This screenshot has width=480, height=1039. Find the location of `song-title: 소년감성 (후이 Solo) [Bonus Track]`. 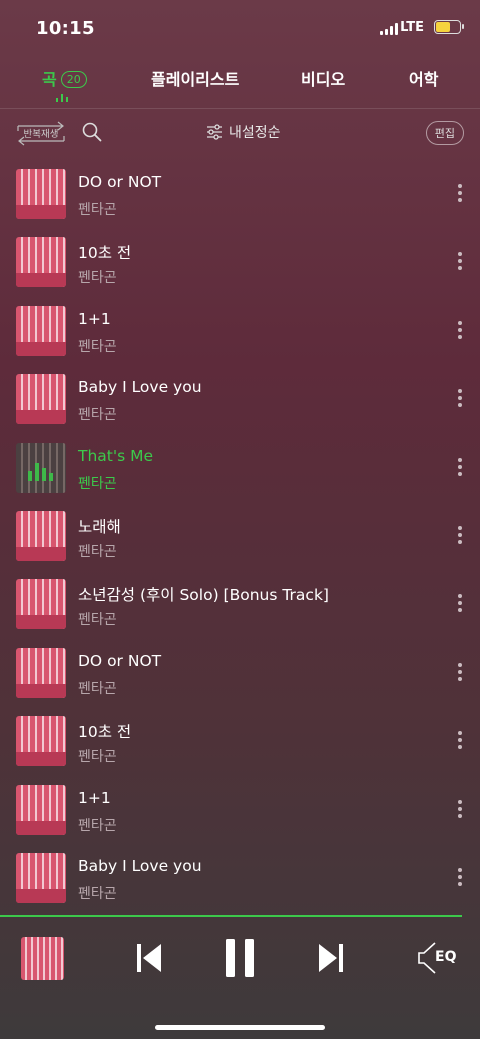

song-title: 소년감성 (후이 Solo) [Bonus Track] is located at coordinates (203, 595).